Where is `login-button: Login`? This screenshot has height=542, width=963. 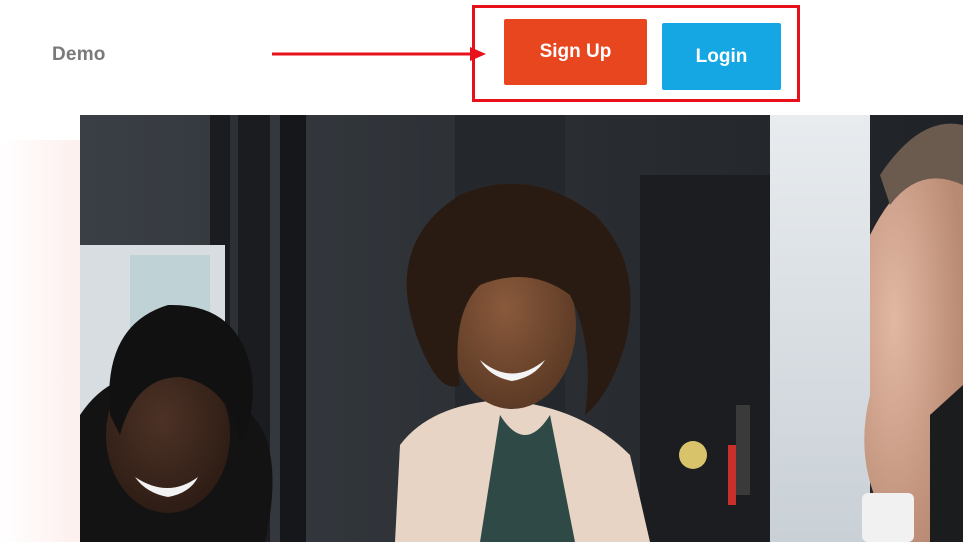 login-button: Login is located at coordinates (721, 56).